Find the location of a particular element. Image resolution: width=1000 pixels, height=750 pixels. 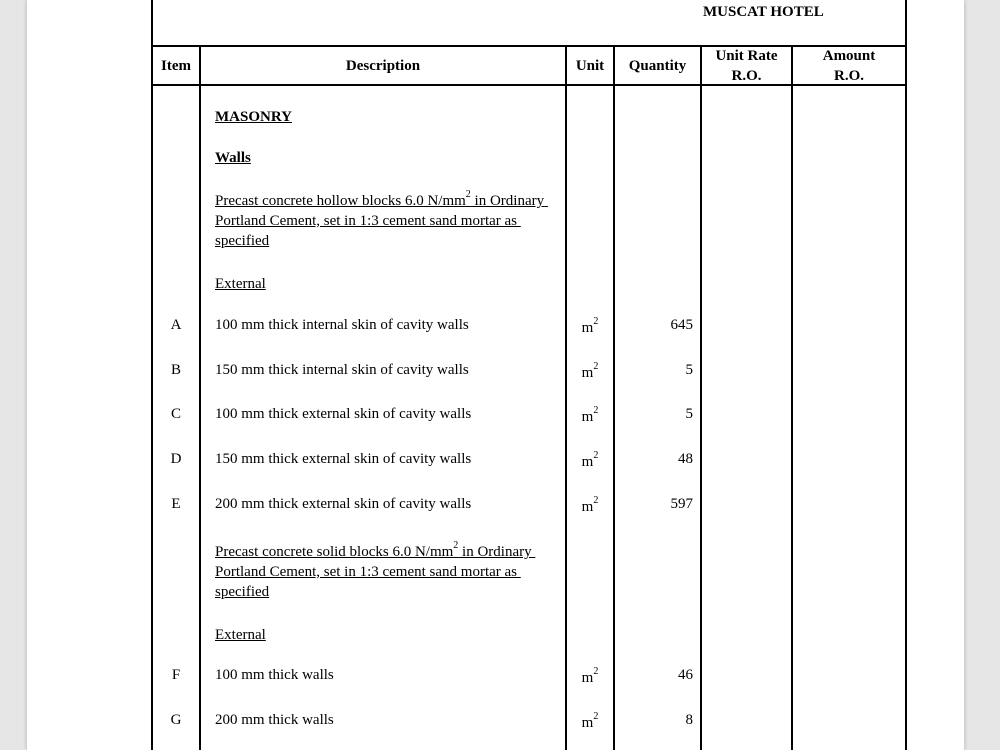

item-quantity: 46 is located at coordinates (685, 675).